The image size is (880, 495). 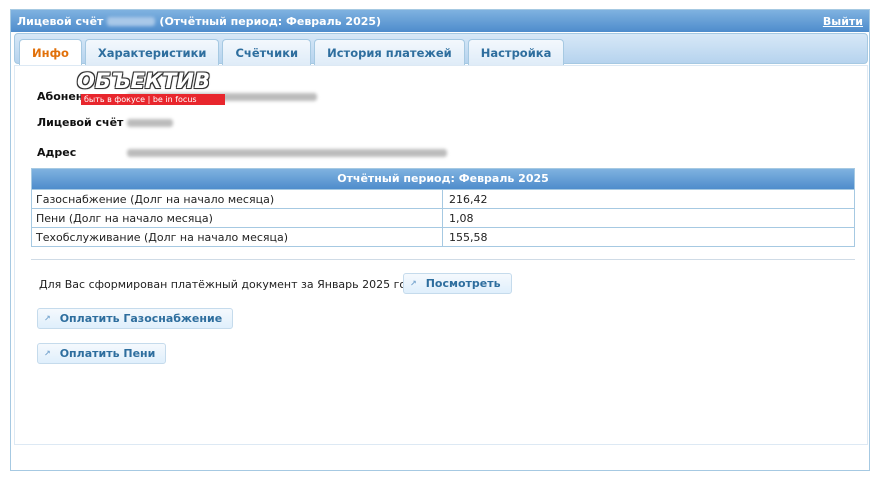 I want to click on row-name: Газоснабжение (Долг на начало месяца), so click(x=237, y=199).